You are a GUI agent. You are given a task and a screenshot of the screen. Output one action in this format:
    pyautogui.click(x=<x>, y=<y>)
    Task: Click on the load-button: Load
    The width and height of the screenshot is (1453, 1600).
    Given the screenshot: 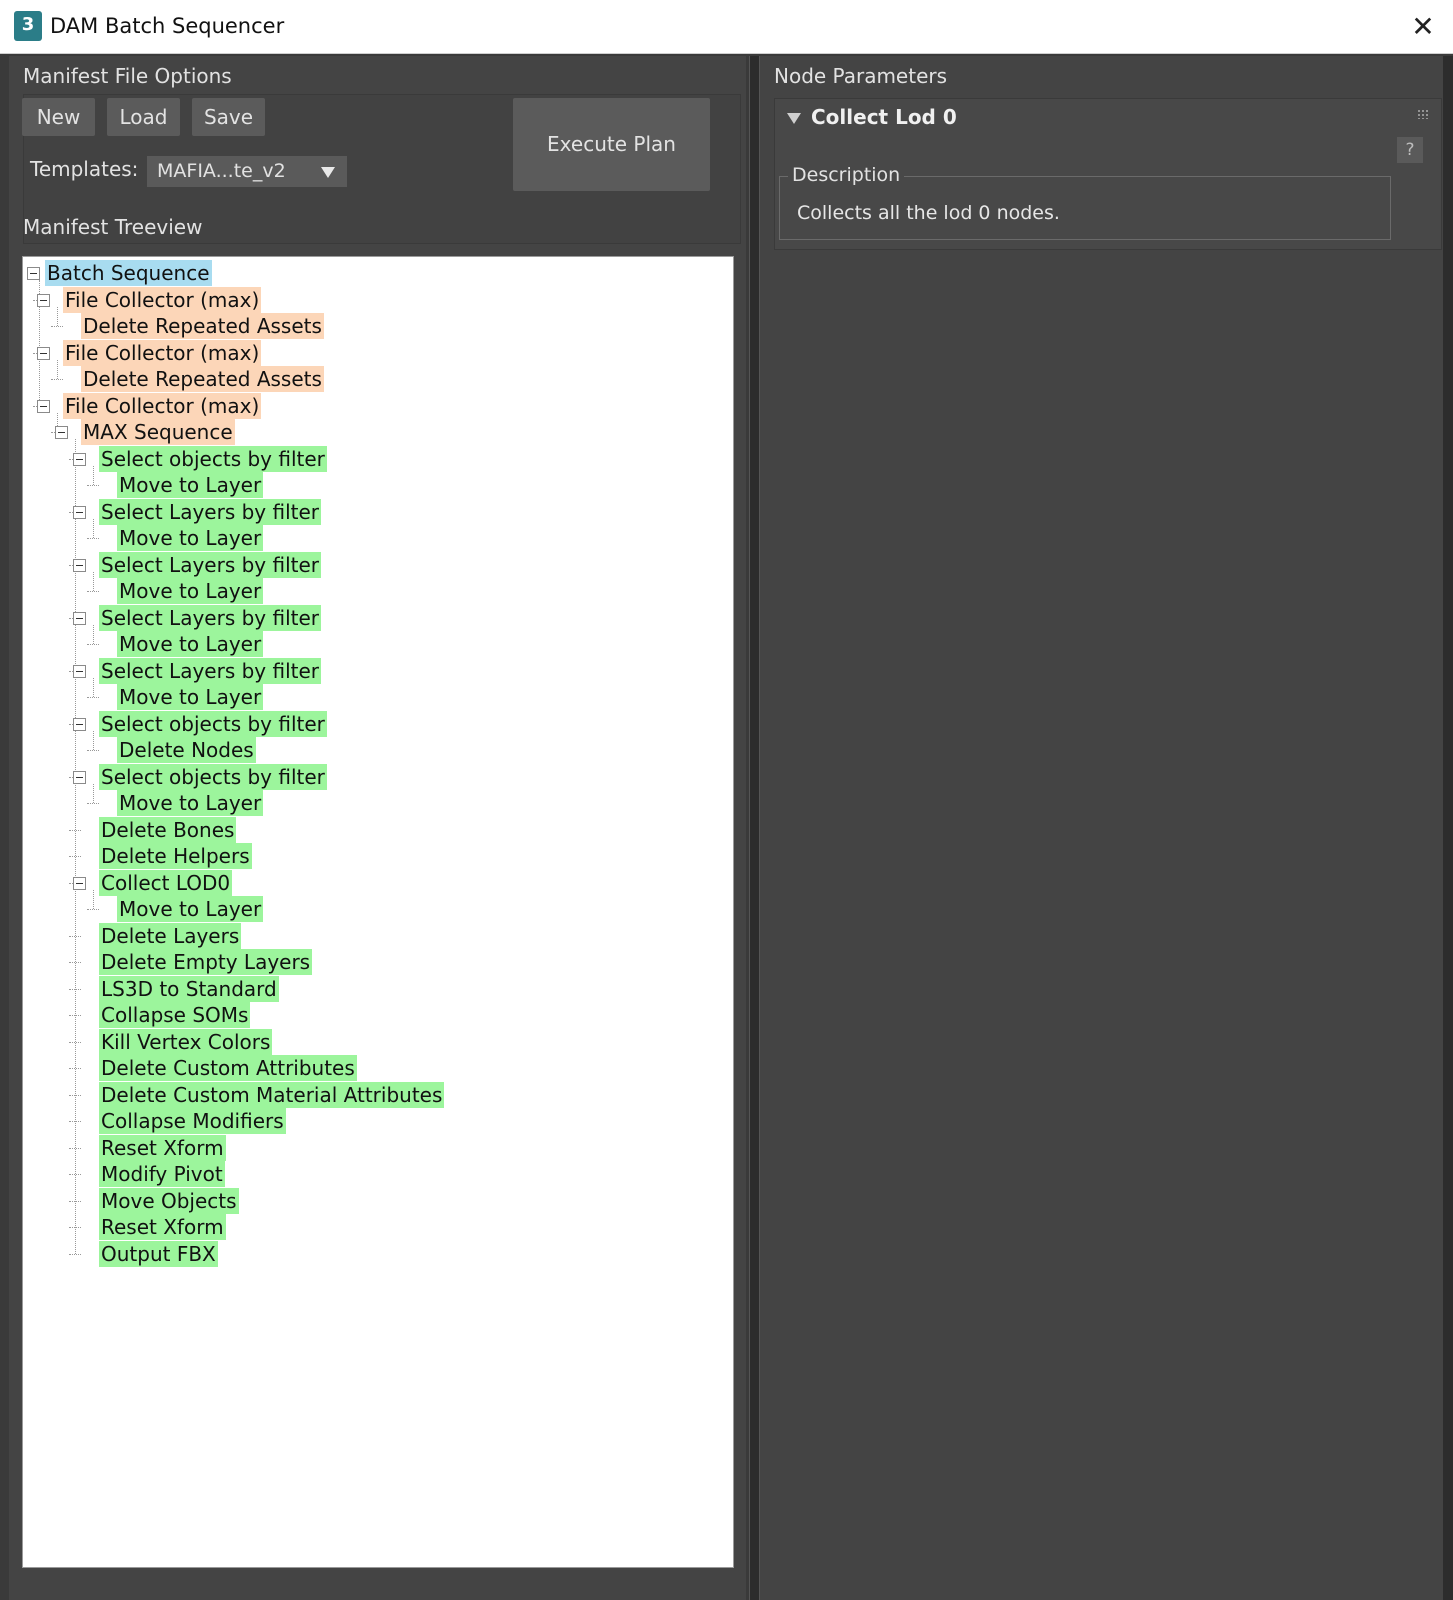 What is the action you would take?
    pyautogui.click(x=143, y=117)
    